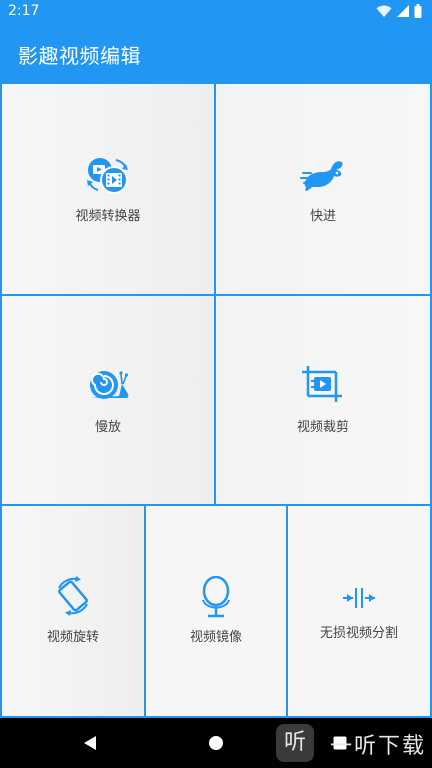 The height and width of the screenshot is (768, 432). Describe the element at coordinates (107, 427) in the screenshot. I see `tool-label: 慢放` at that location.